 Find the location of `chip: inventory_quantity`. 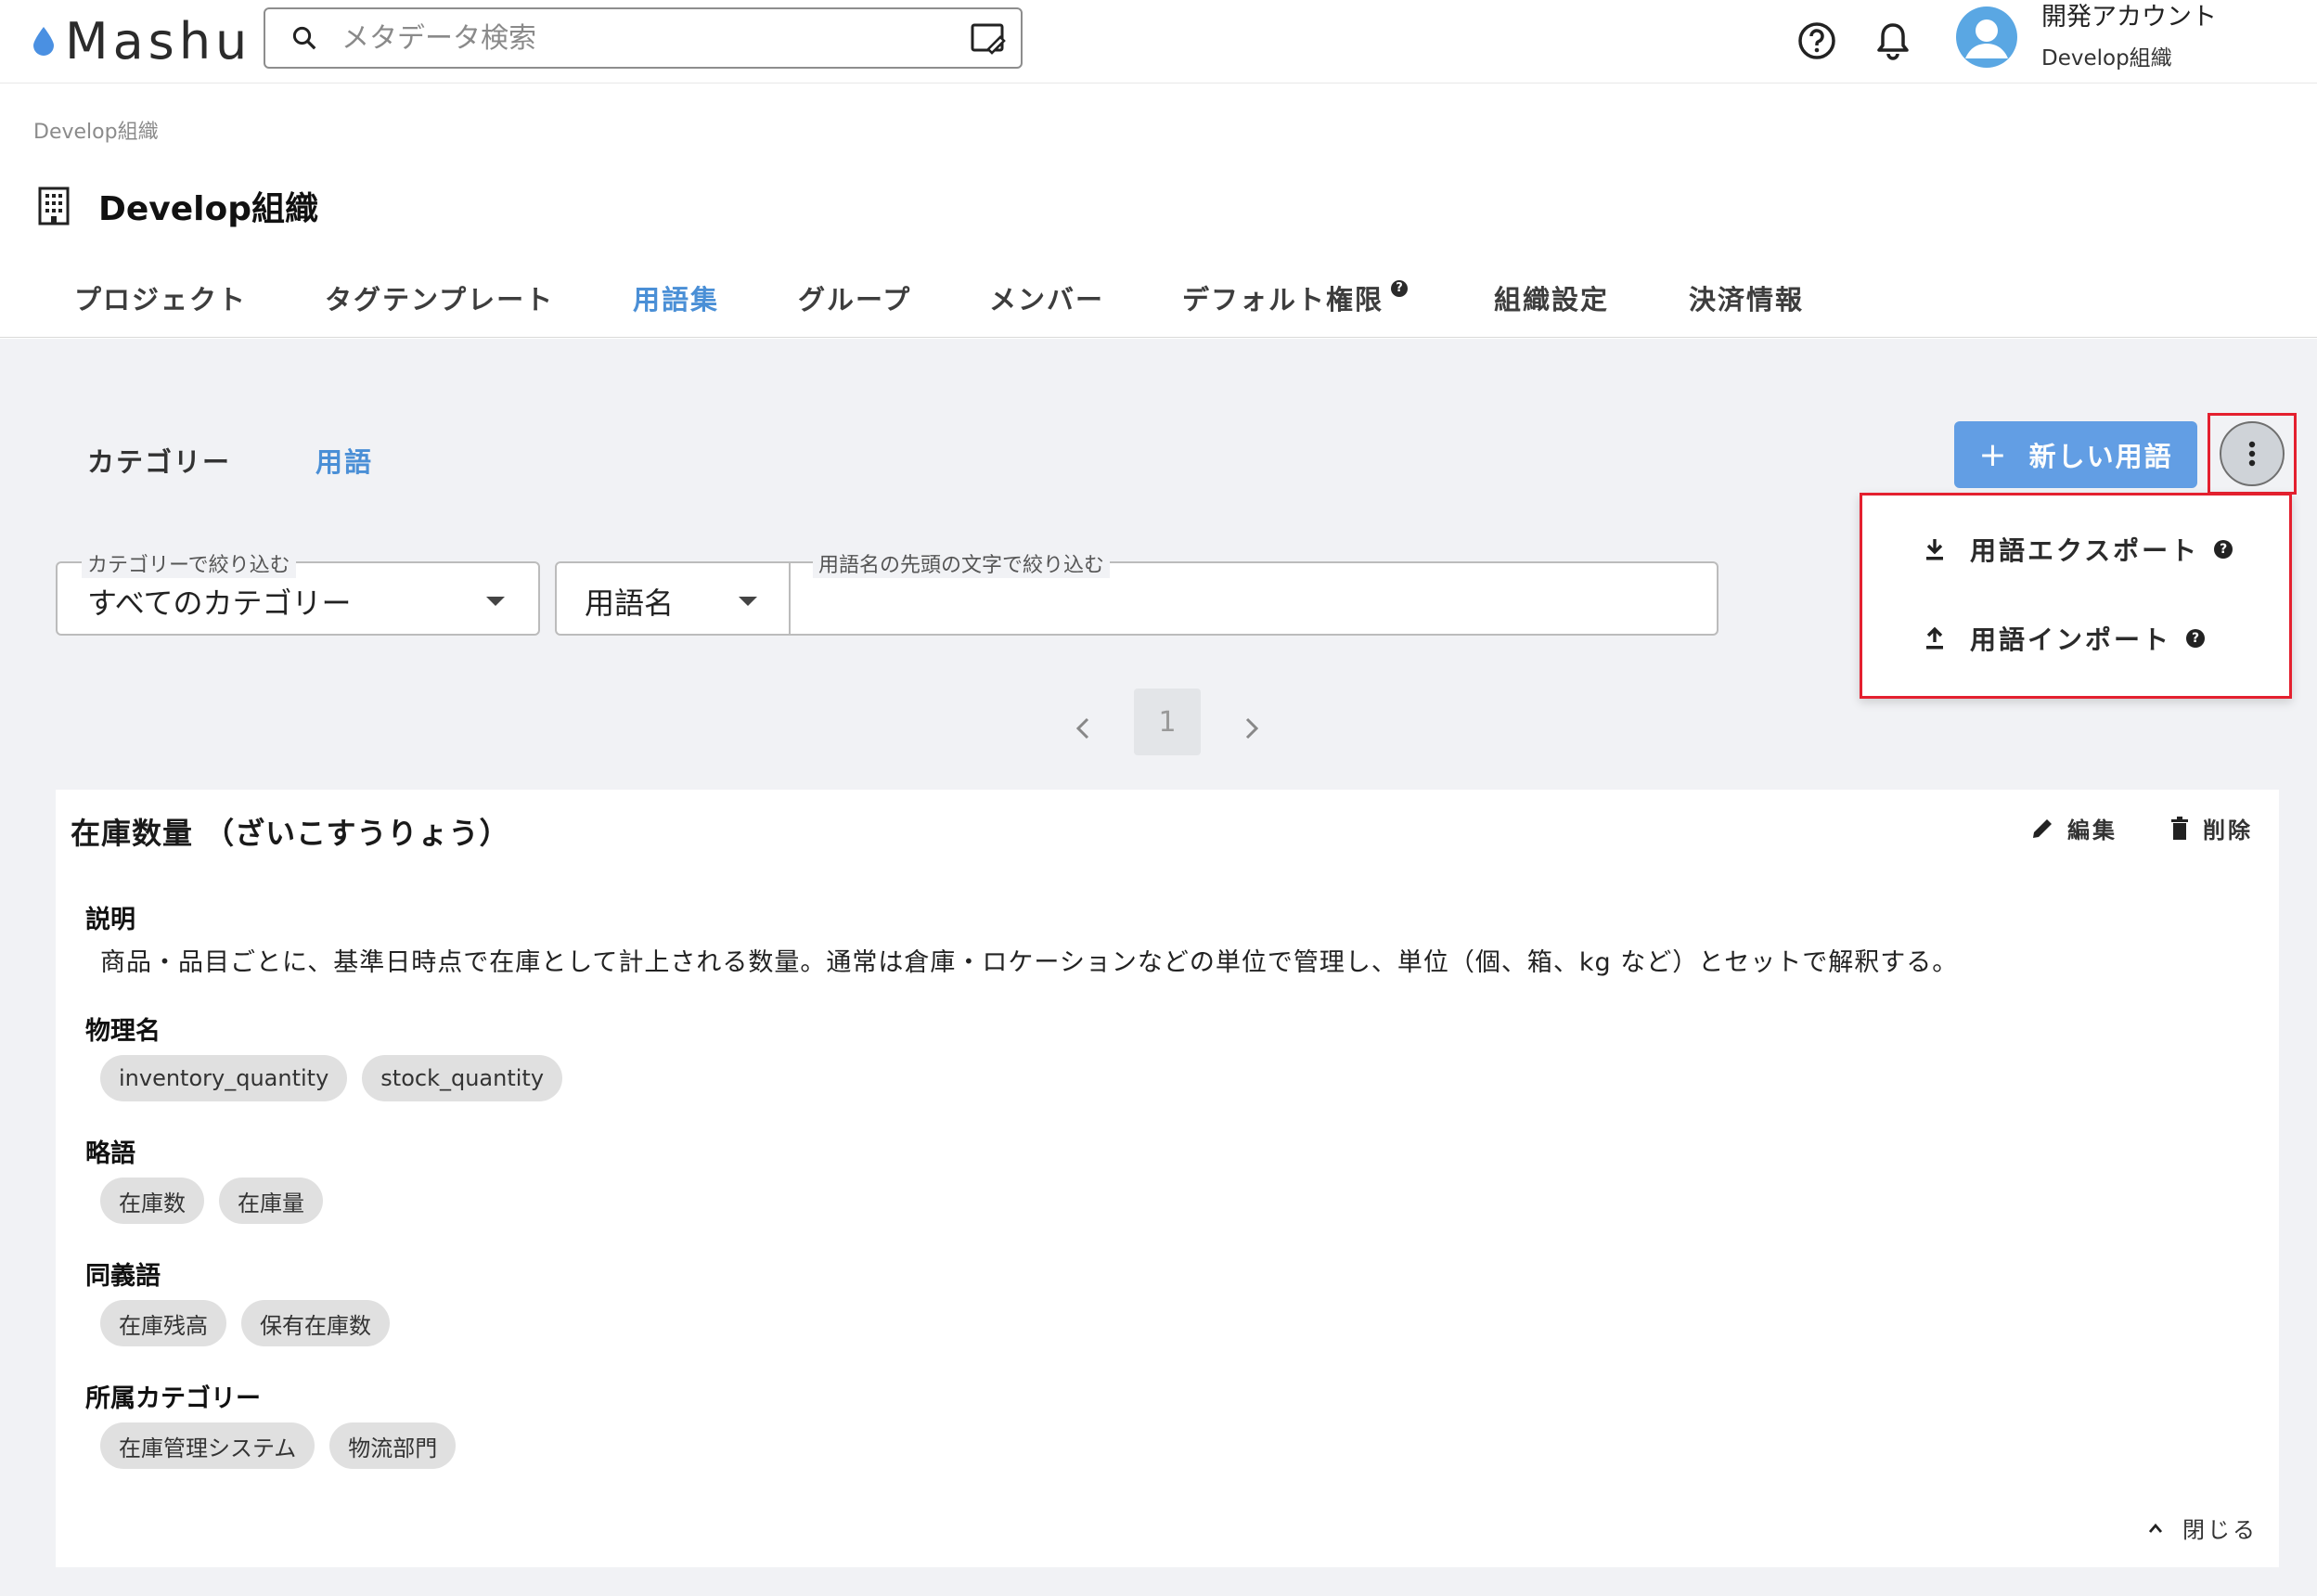

chip: inventory_quantity is located at coordinates (224, 1078).